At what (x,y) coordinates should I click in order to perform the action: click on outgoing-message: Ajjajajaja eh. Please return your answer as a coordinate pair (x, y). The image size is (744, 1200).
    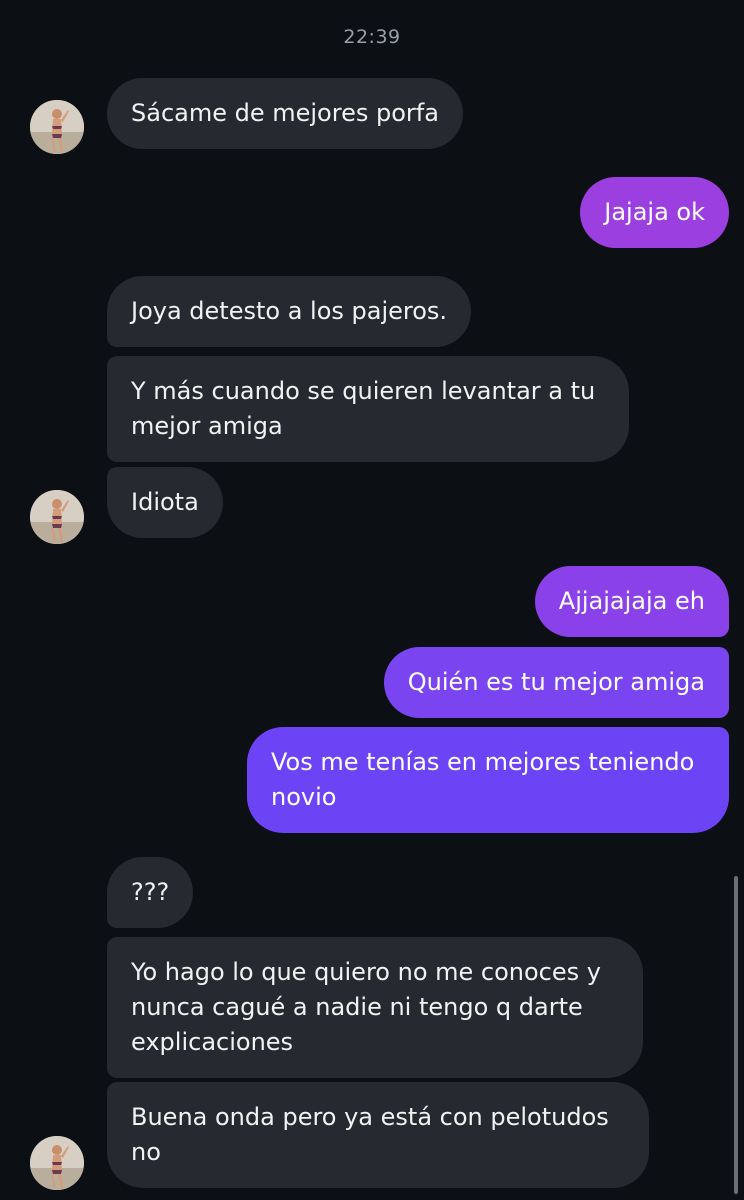
    Looking at the image, I should click on (631, 601).